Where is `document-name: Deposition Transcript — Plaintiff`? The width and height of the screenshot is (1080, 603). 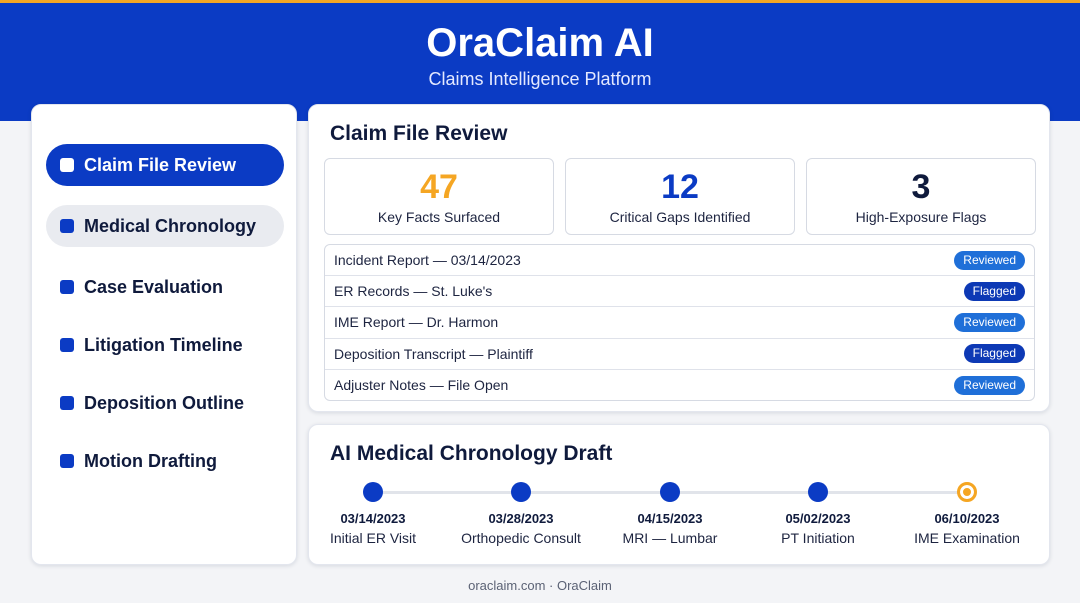
document-name: Deposition Transcript — Plaintiff is located at coordinates (433, 353).